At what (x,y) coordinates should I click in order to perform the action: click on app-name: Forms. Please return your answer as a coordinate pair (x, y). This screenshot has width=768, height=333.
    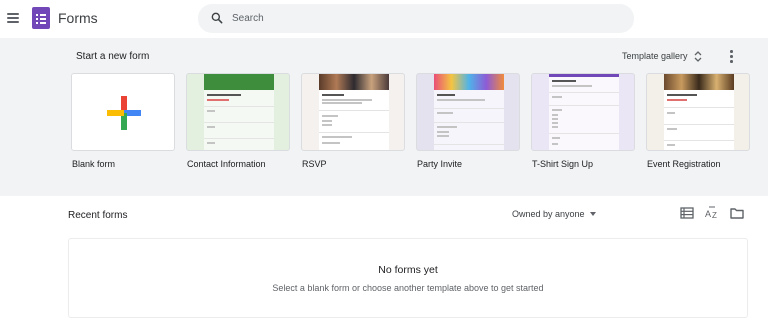
    Looking at the image, I should click on (78, 18).